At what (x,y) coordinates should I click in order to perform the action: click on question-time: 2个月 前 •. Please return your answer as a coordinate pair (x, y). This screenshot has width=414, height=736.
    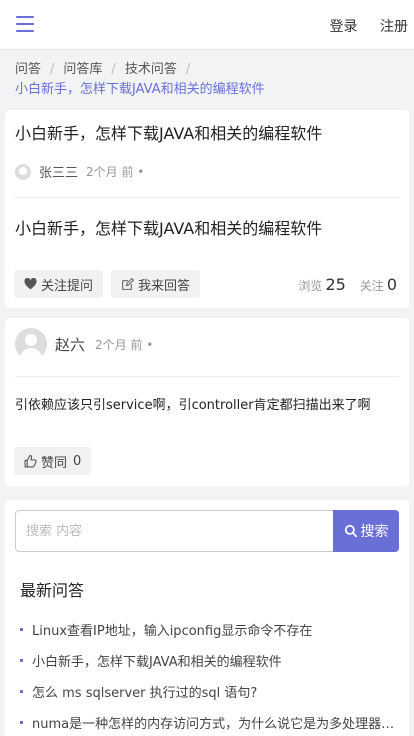
    Looking at the image, I should click on (115, 172).